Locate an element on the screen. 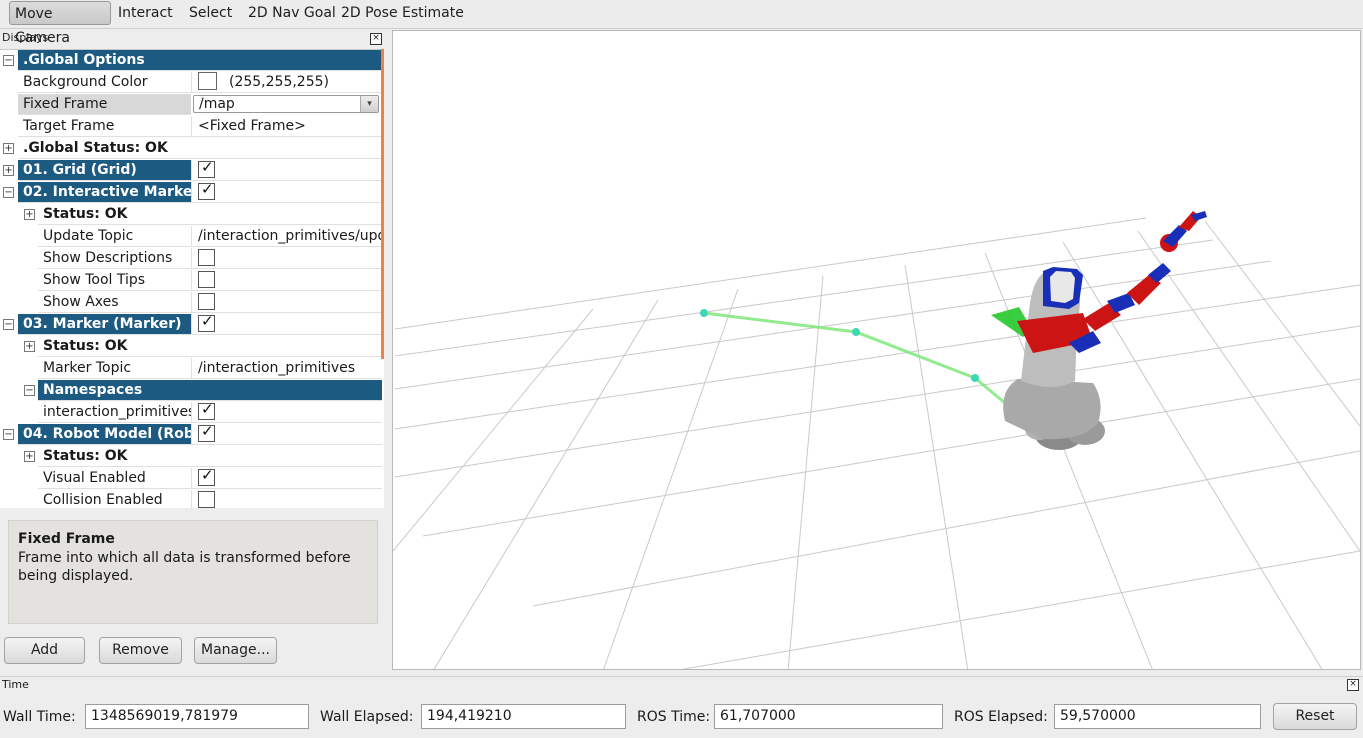 The height and width of the screenshot is (738, 1363). grid-enabled: ✓ is located at coordinates (286, 170).